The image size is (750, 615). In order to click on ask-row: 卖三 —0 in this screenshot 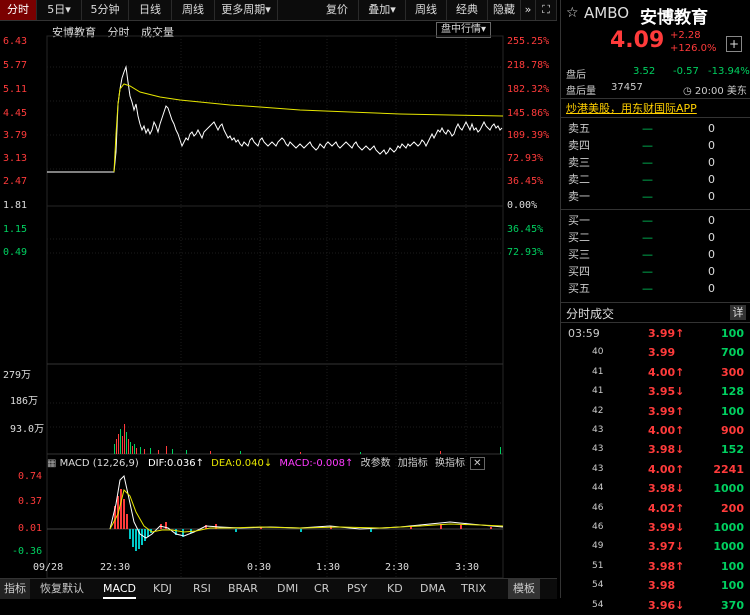, I will do `click(641, 162)`.